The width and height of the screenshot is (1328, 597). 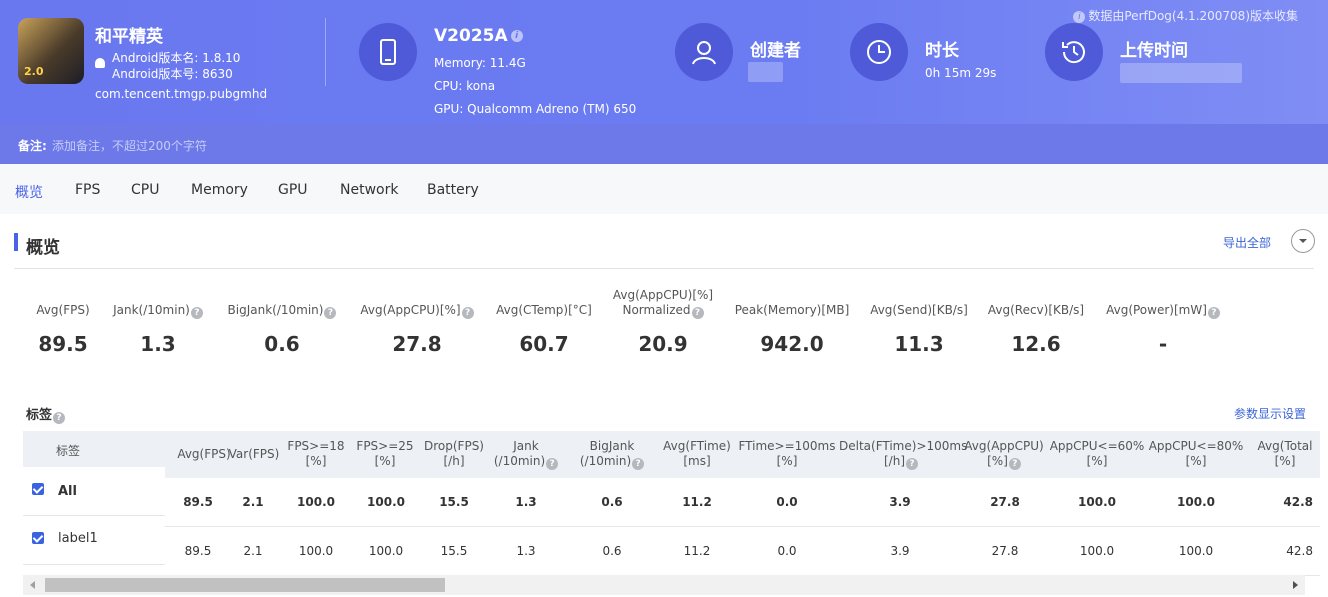 I want to click on stat-label-recv: Avg(Recv)[KB/s], so click(x=1036, y=310).